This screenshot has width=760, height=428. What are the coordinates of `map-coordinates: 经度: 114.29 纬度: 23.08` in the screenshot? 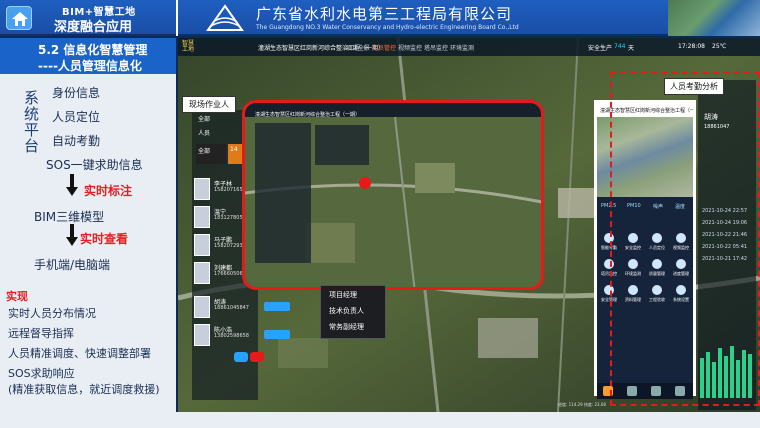 It's located at (582, 404).